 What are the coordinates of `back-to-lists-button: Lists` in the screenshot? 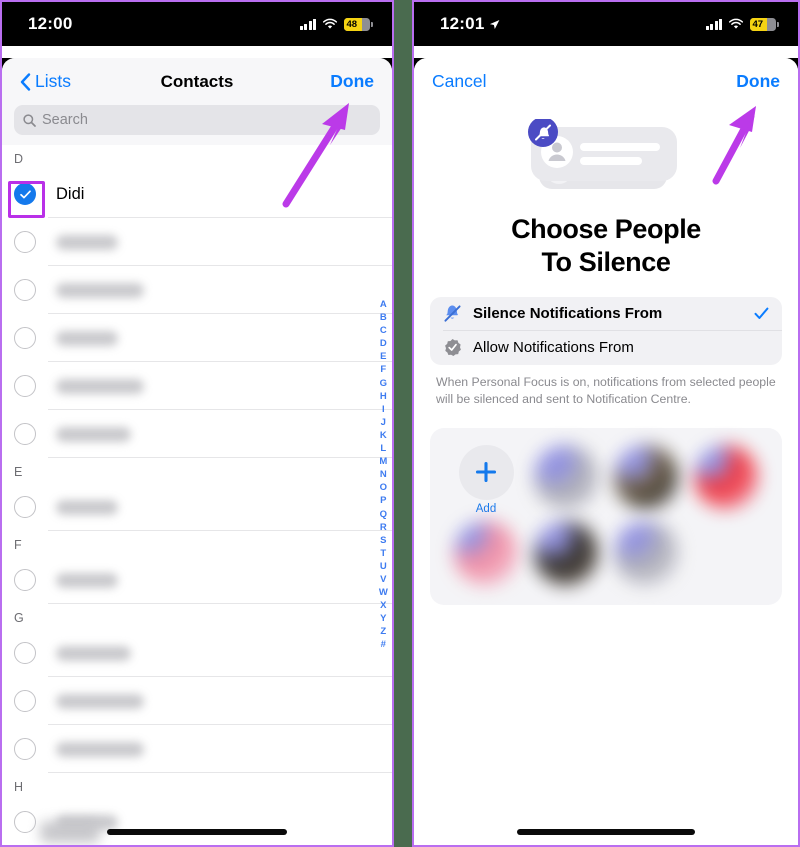 It's located at (45, 81).